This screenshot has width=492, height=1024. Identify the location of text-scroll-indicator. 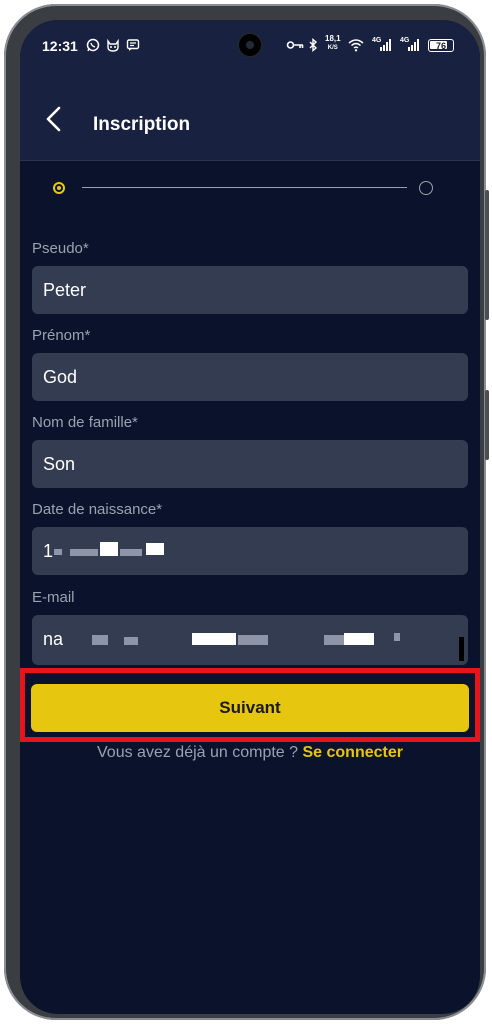
(461, 649).